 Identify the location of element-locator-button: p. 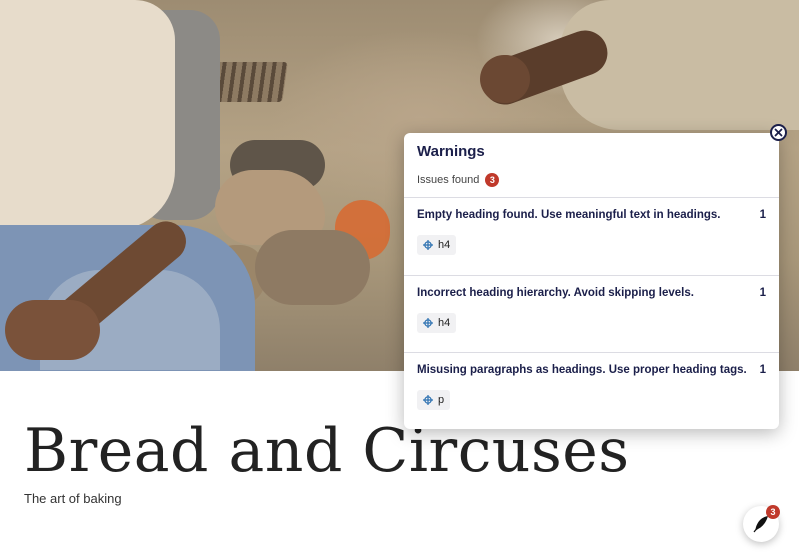
(434, 400).